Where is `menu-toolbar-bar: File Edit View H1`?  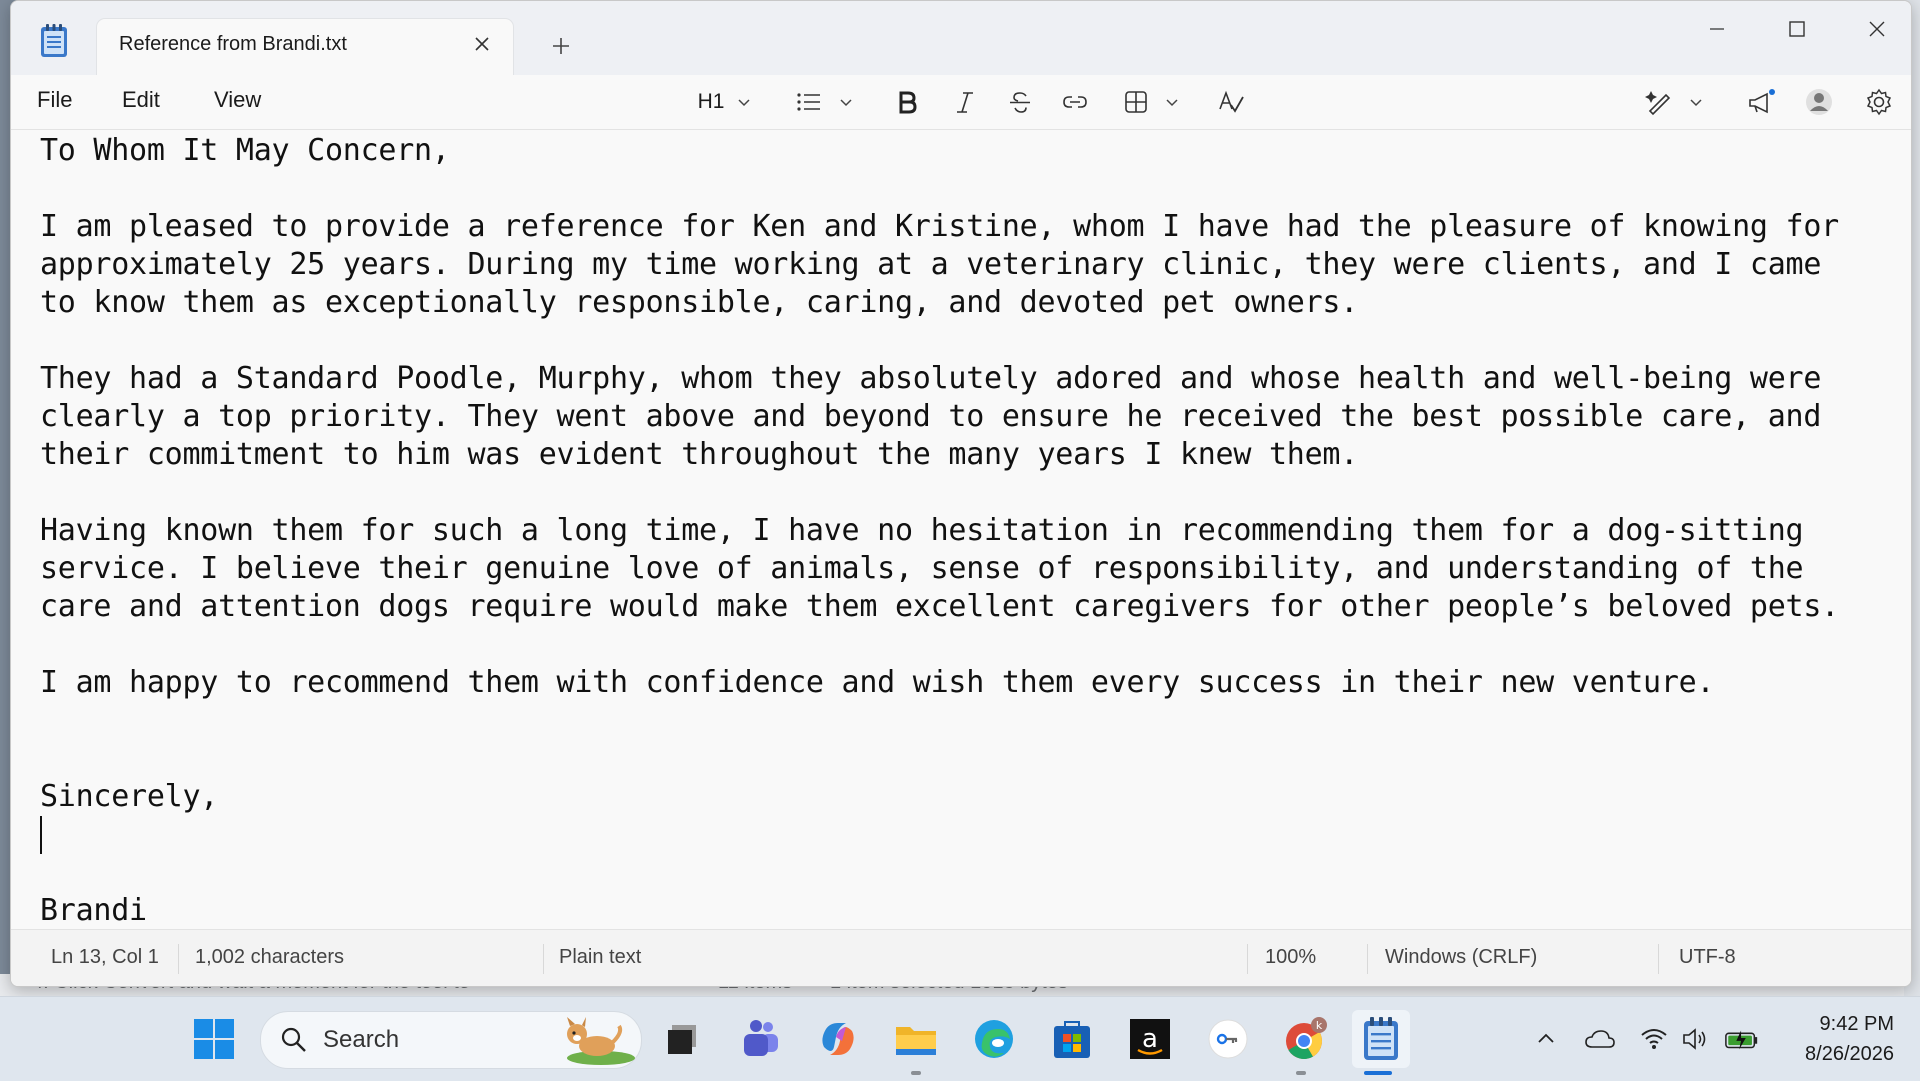 menu-toolbar-bar: File Edit View H1 is located at coordinates (961, 102).